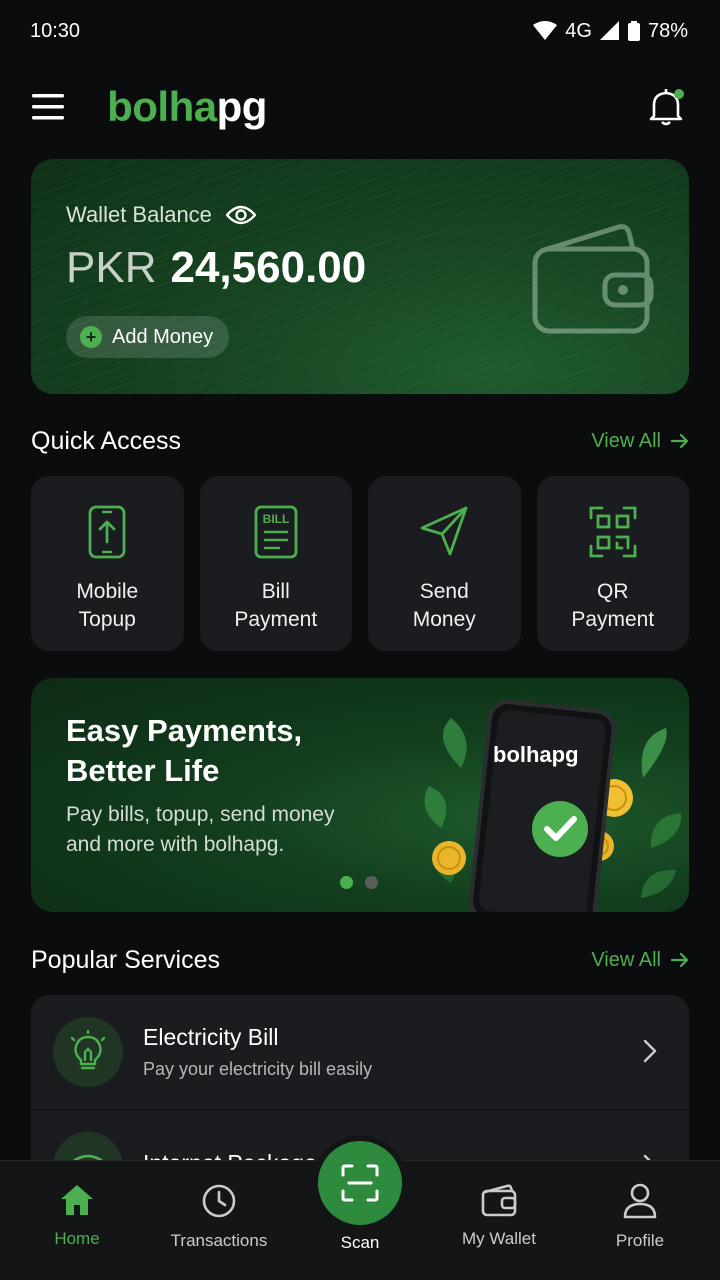 The height and width of the screenshot is (1280, 720). Describe the element at coordinates (522, 754) in the screenshot. I see `phone-logo-text-primary: bolha` at that location.